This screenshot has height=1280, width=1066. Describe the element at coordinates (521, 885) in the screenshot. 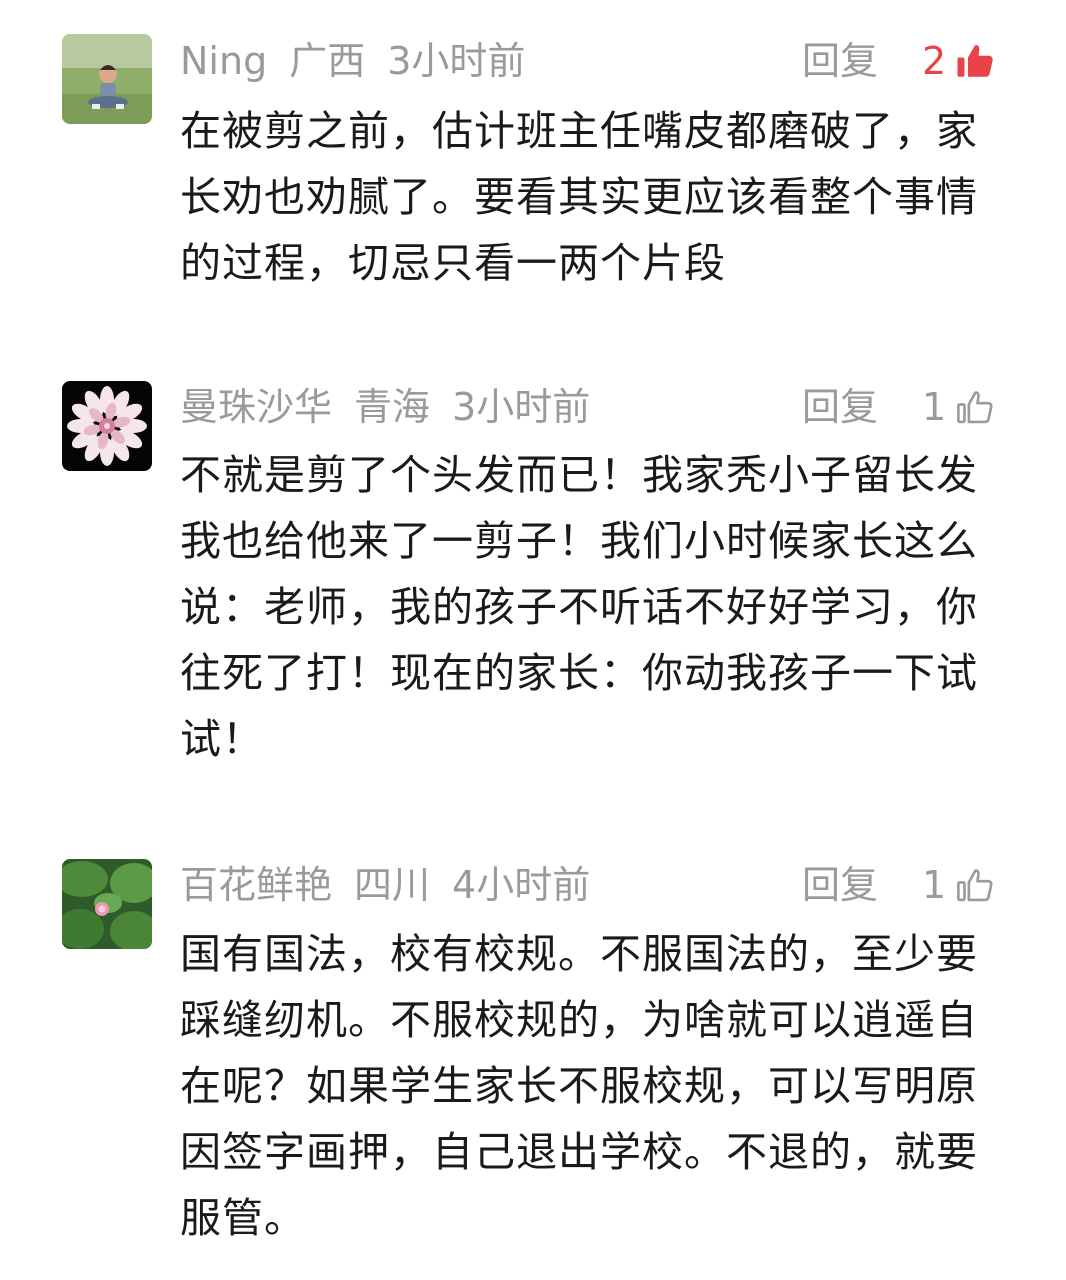

I see `comment-time: 4小时前` at that location.